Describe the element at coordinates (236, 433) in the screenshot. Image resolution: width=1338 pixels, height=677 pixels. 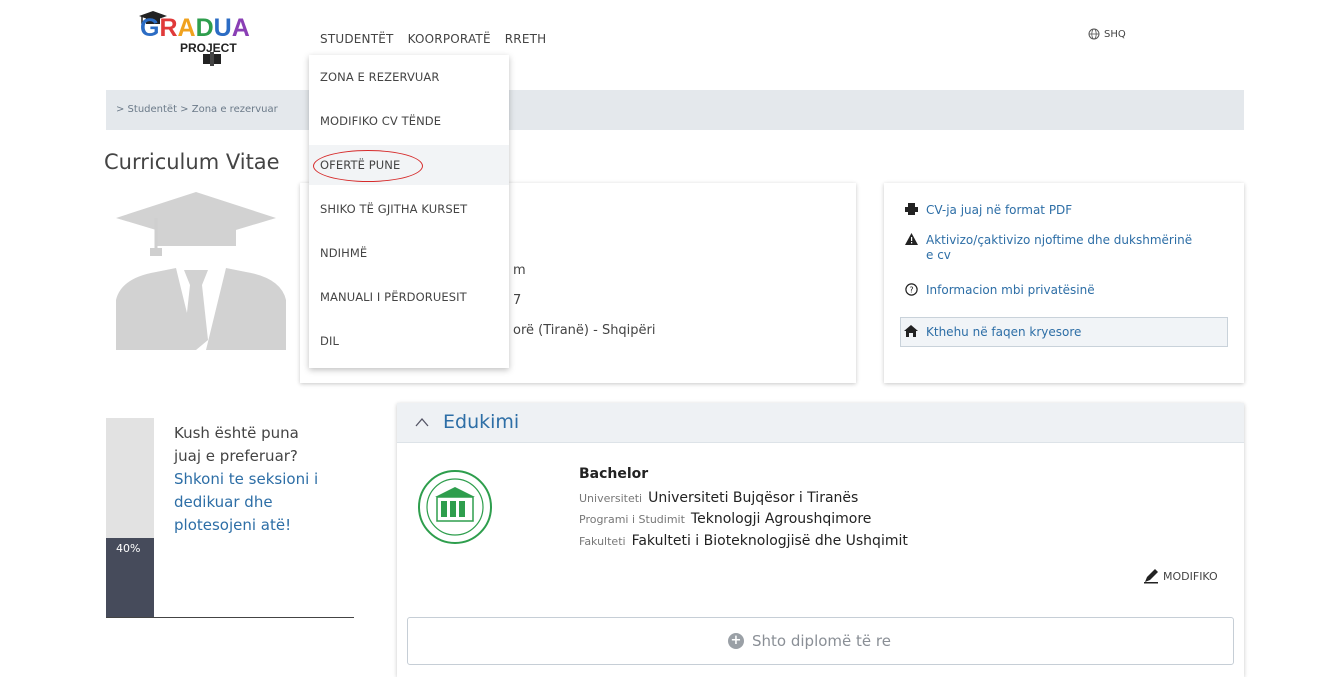
I see `progress-question-1: Kush është puna` at that location.